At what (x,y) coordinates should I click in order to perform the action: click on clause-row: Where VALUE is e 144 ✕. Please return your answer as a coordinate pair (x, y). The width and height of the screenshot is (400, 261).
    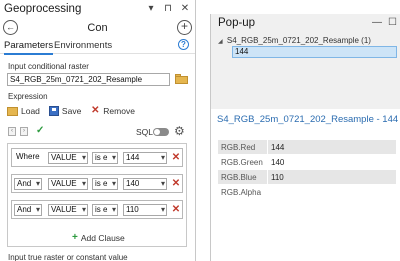
    Looking at the image, I should click on (97, 157).